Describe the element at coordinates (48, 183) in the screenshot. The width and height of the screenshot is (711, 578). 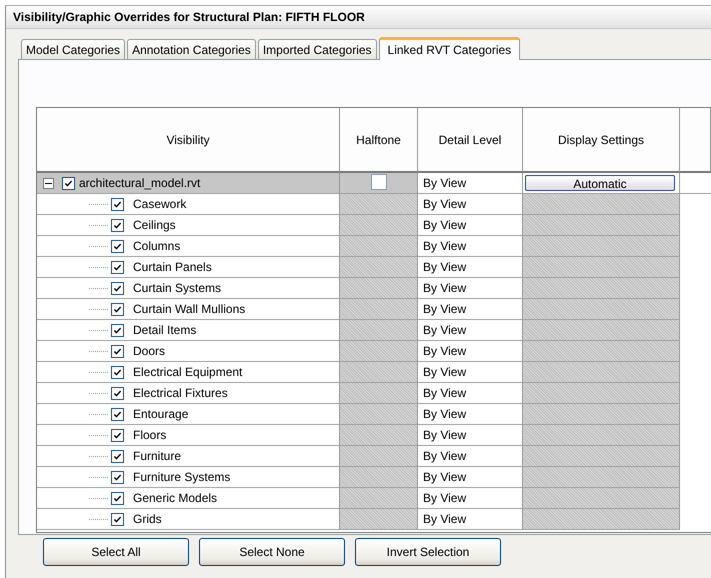
I see `collapse-icon` at that location.